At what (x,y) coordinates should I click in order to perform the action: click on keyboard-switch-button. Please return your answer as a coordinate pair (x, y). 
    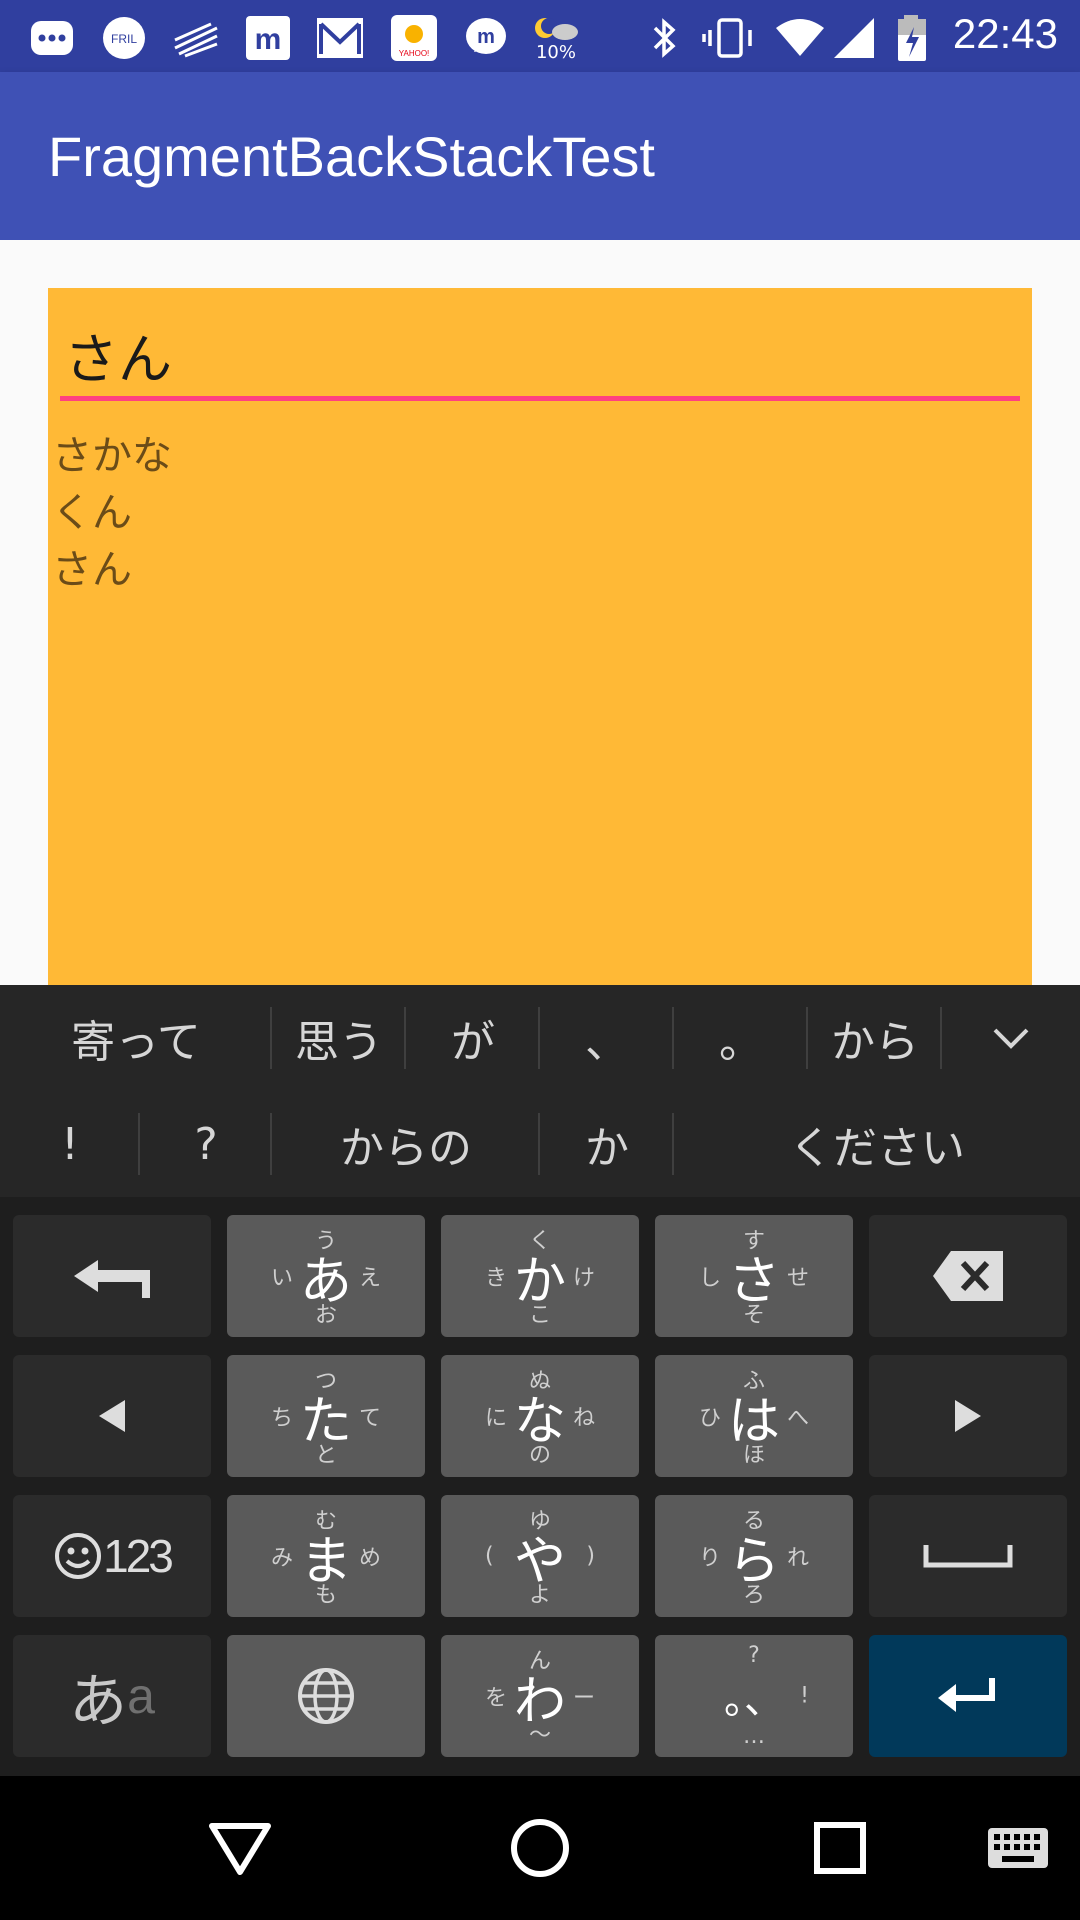
    Looking at the image, I should click on (1018, 1848).